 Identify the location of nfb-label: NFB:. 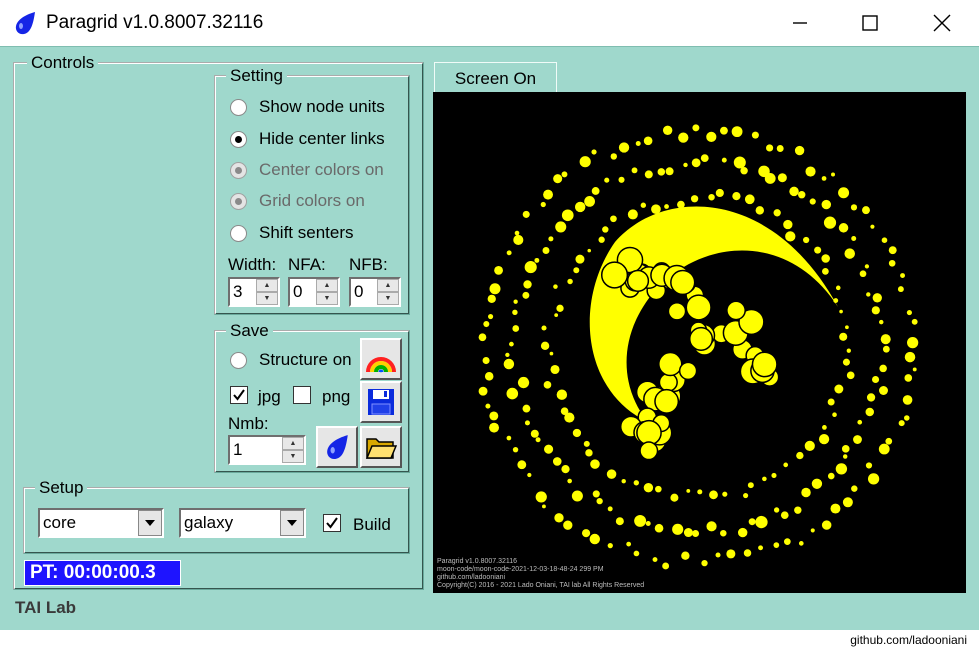
(368, 264).